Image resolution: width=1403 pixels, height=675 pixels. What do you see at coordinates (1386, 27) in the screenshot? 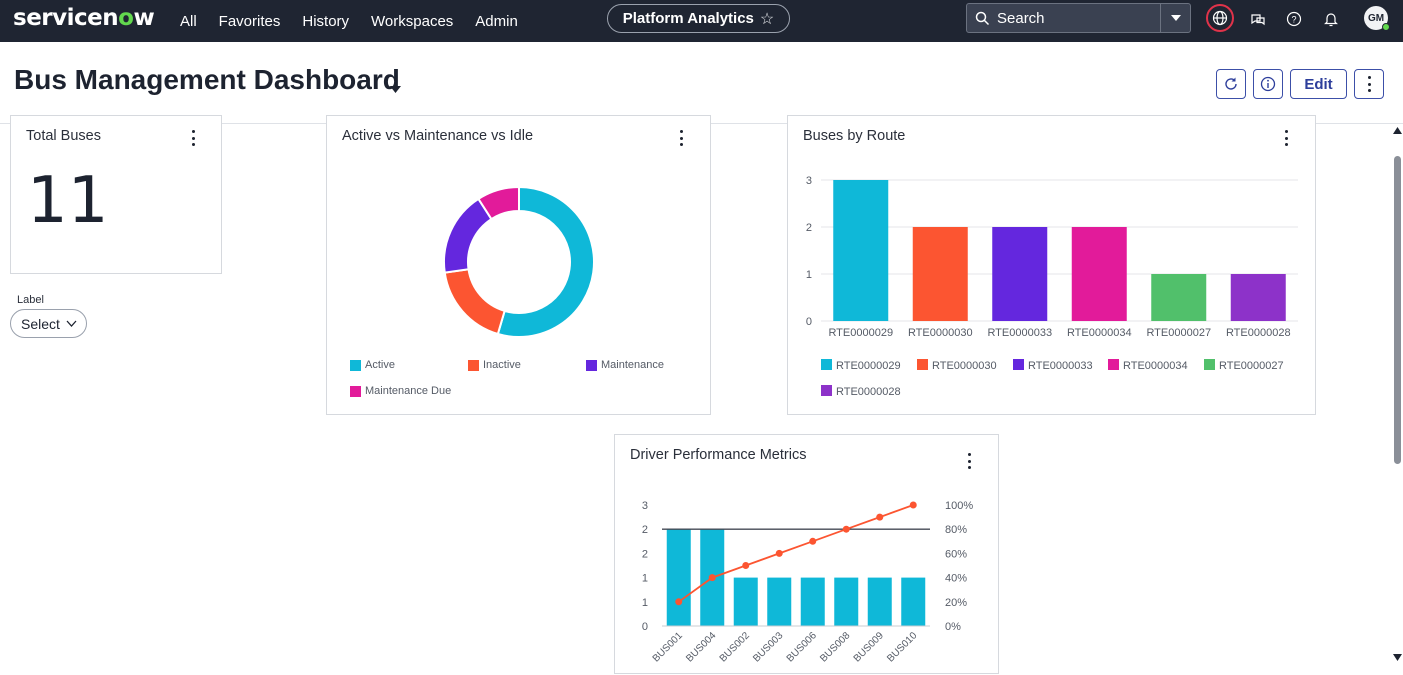
I see `presence-dot` at bounding box center [1386, 27].